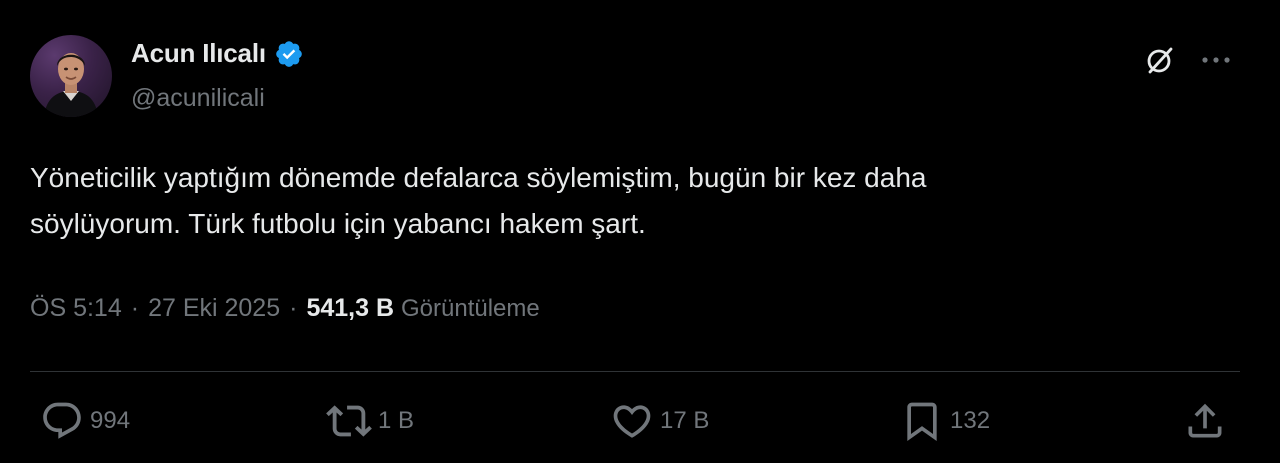  Describe the element at coordinates (110, 420) in the screenshot. I see `reply-count: 994` at that location.